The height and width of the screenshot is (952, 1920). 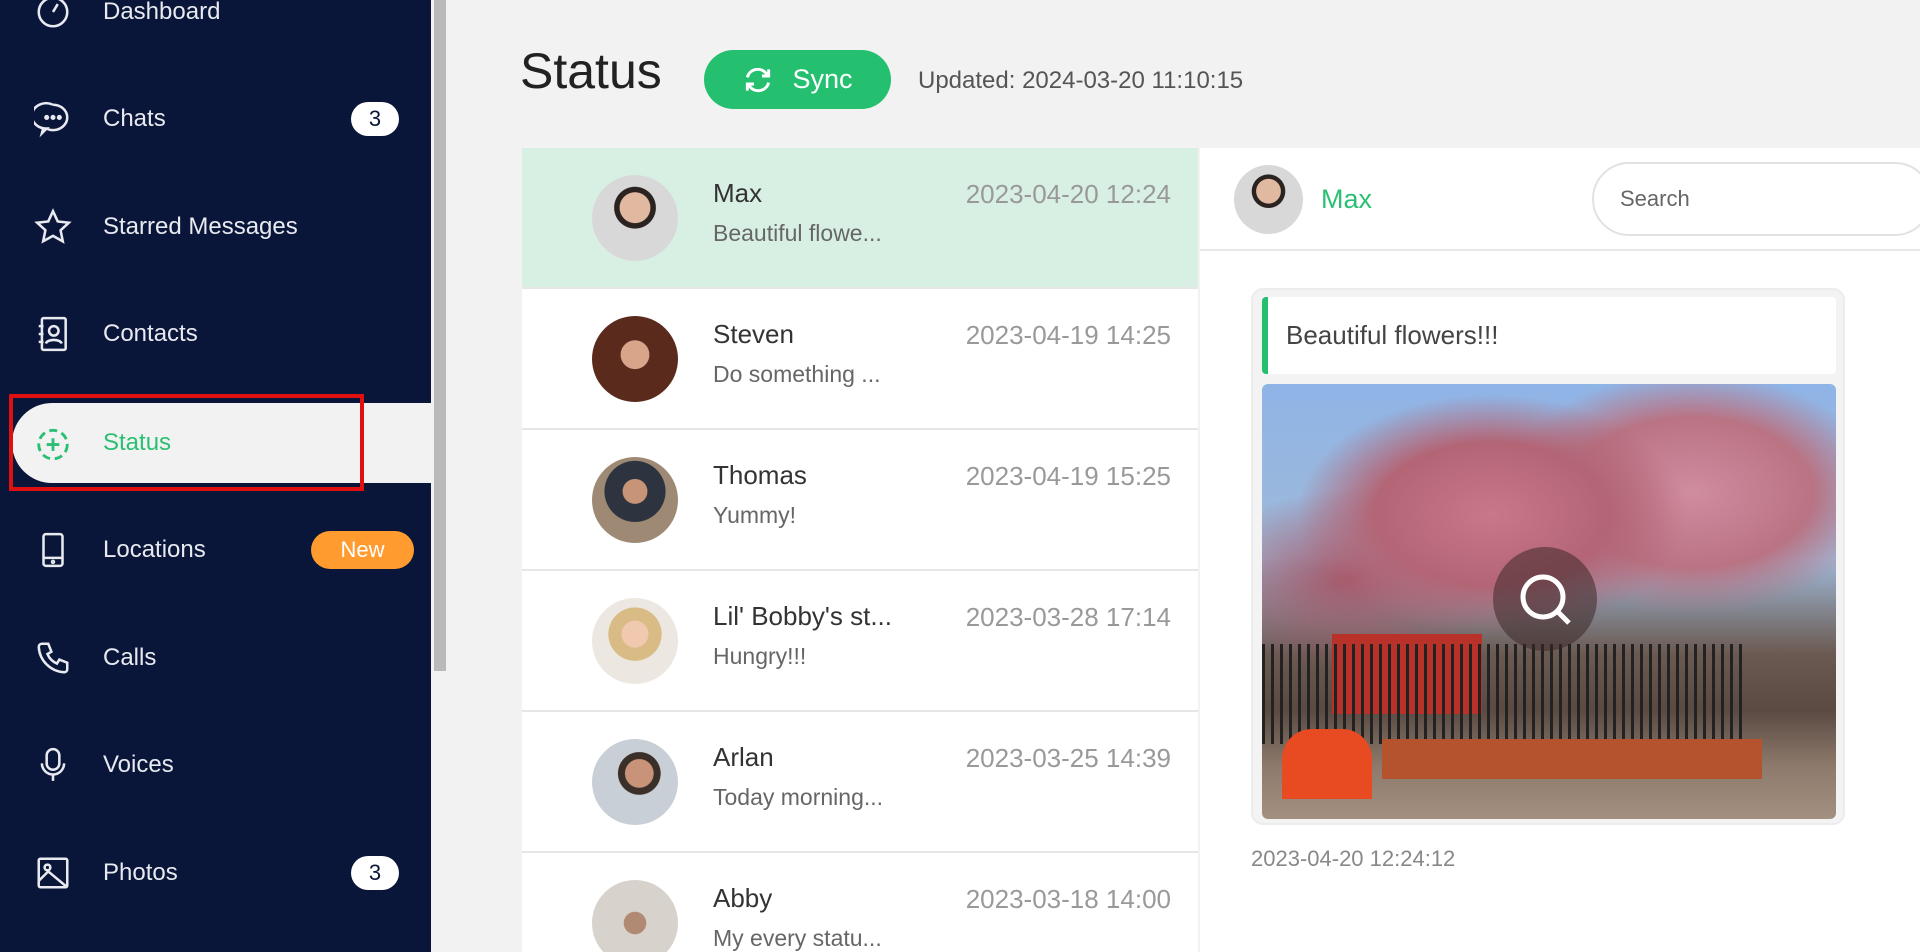 What do you see at coordinates (1560, 199) in the screenshot?
I see `detail-header: Max Search` at bounding box center [1560, 199].